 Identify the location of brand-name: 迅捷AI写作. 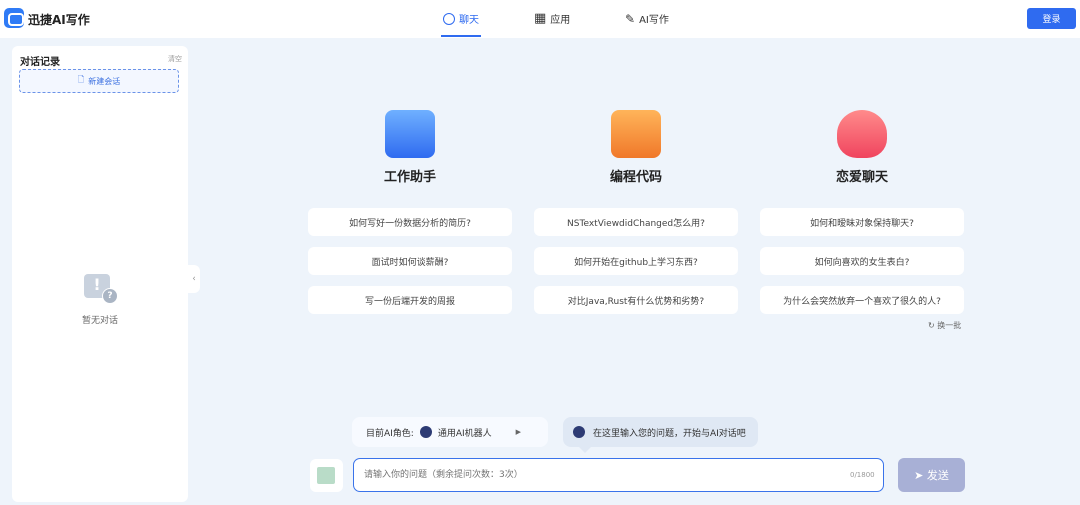
(59, 20).